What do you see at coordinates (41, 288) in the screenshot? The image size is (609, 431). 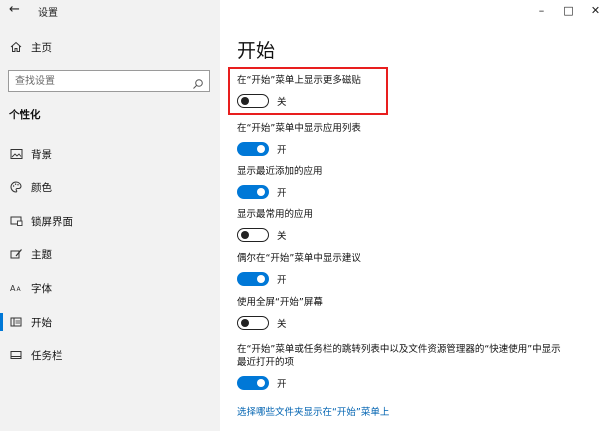 I see `sidebar-item-label: 字体` at bounding box center [41, 288].